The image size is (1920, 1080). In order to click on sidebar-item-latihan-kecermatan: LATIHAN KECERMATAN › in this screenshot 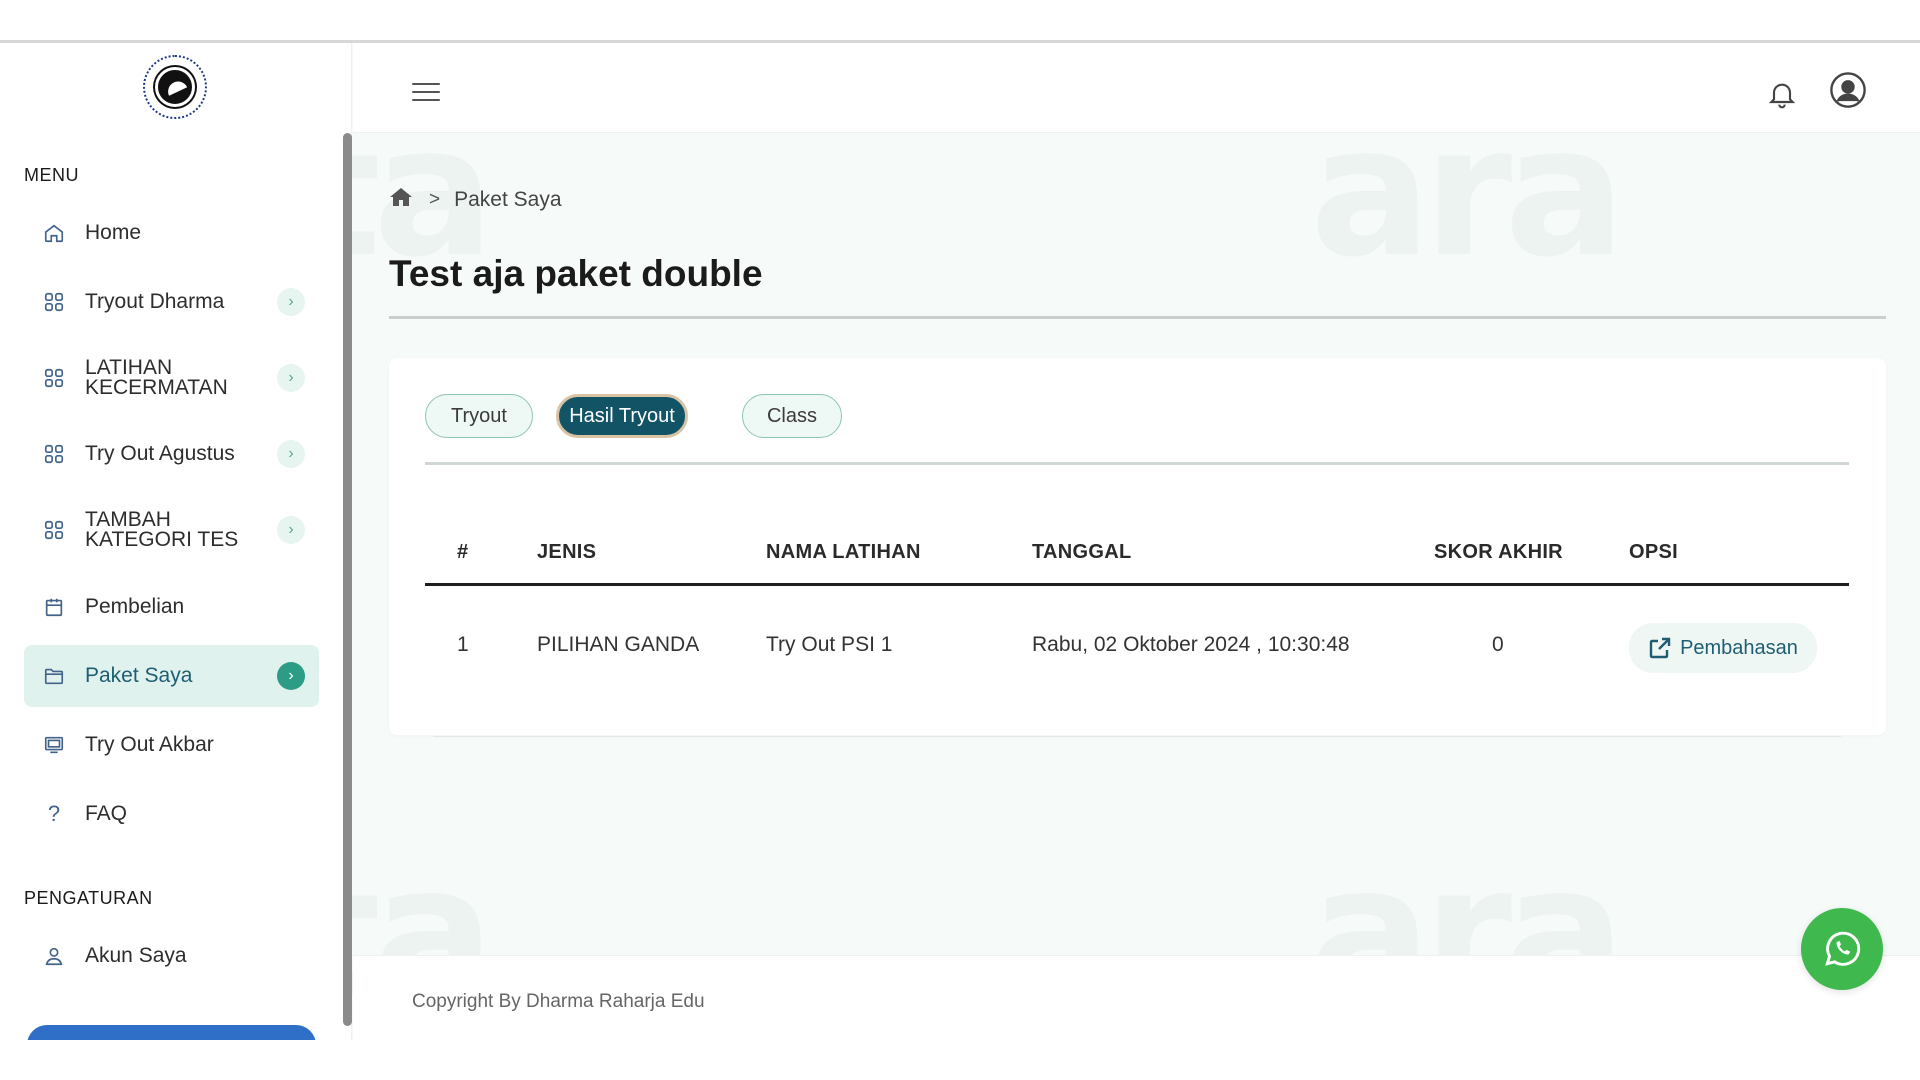, I will do `click(171, 378)`.